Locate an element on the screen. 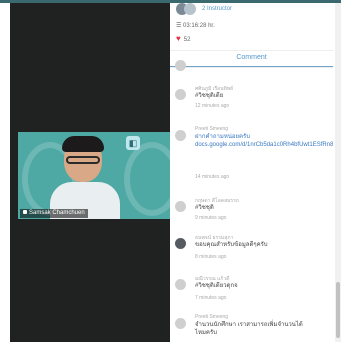 The image size is (341, 342). participant-name: Samsak Chamchuen is located at coordinates (57, 213).